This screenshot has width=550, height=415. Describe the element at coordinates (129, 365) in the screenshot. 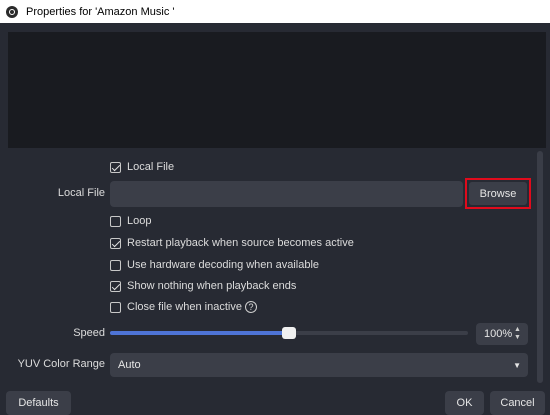

I see `yuv-value: Auto` at that location.